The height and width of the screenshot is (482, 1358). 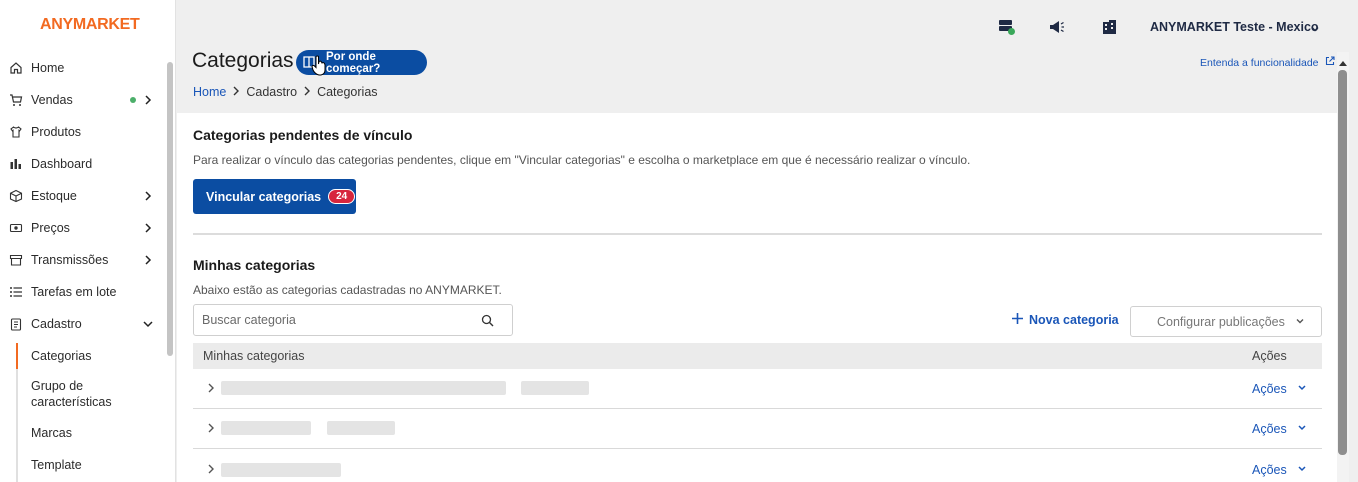 I want to click on sidebar-subitem-template: Template, so click(x=56, y=465).